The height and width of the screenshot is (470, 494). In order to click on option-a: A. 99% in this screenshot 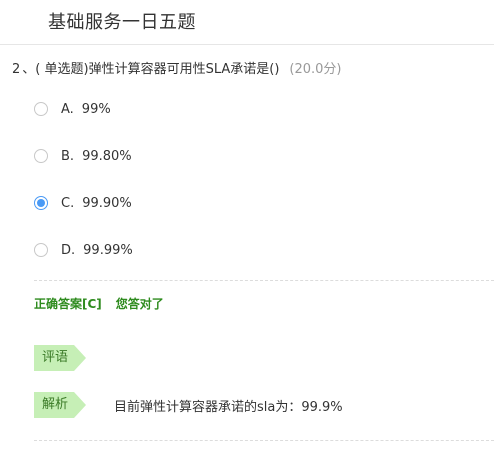, I will do `click(72, 109)`.